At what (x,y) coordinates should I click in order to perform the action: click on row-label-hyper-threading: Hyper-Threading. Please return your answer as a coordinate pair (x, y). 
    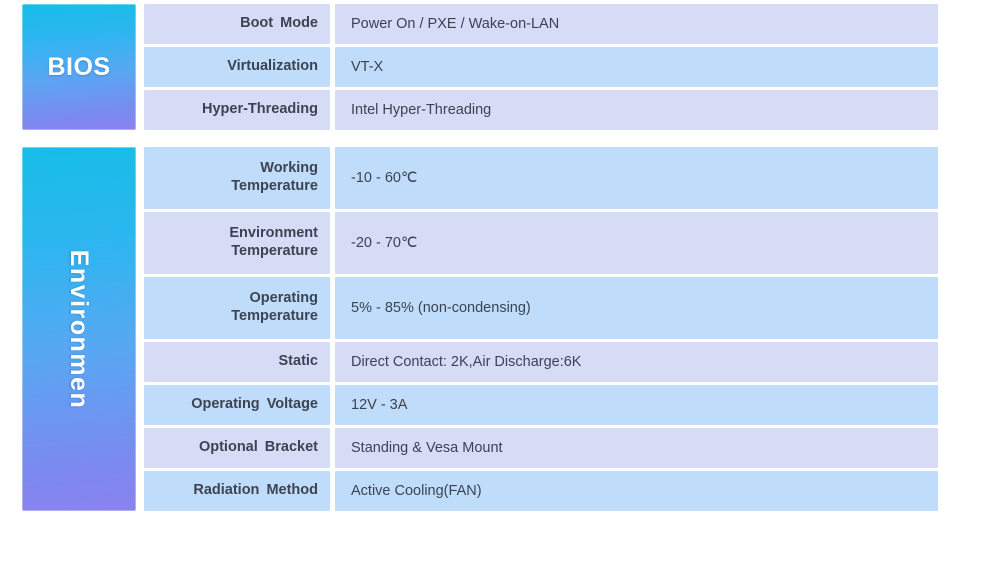
    Looking at the image, I should click on (237, 110).